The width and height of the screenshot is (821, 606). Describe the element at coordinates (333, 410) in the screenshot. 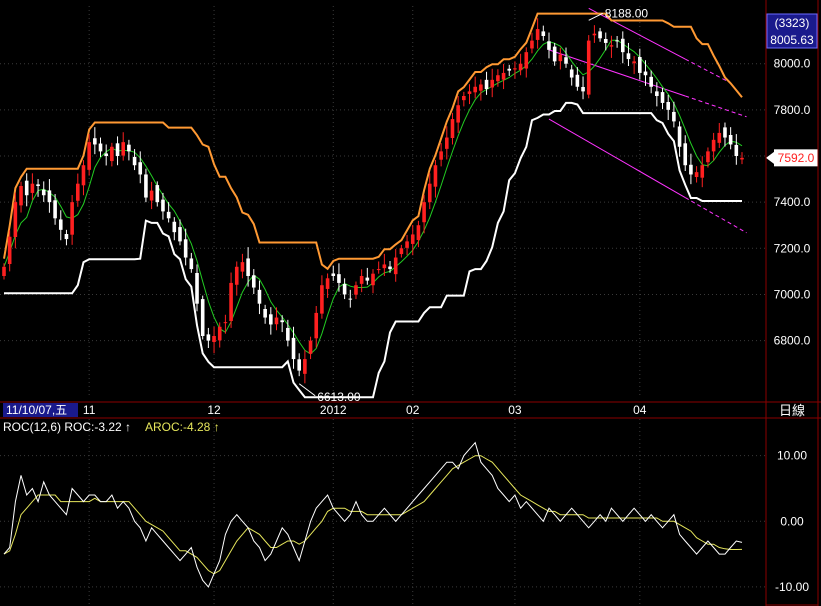

I see `x-tick-label: 2012` at that location.